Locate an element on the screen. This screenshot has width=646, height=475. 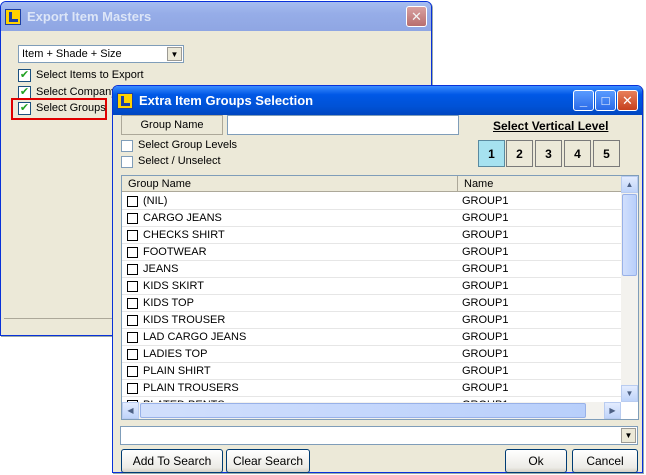
table-row: KIDS TOP GROUP1 is located at coordinates (371, 303).